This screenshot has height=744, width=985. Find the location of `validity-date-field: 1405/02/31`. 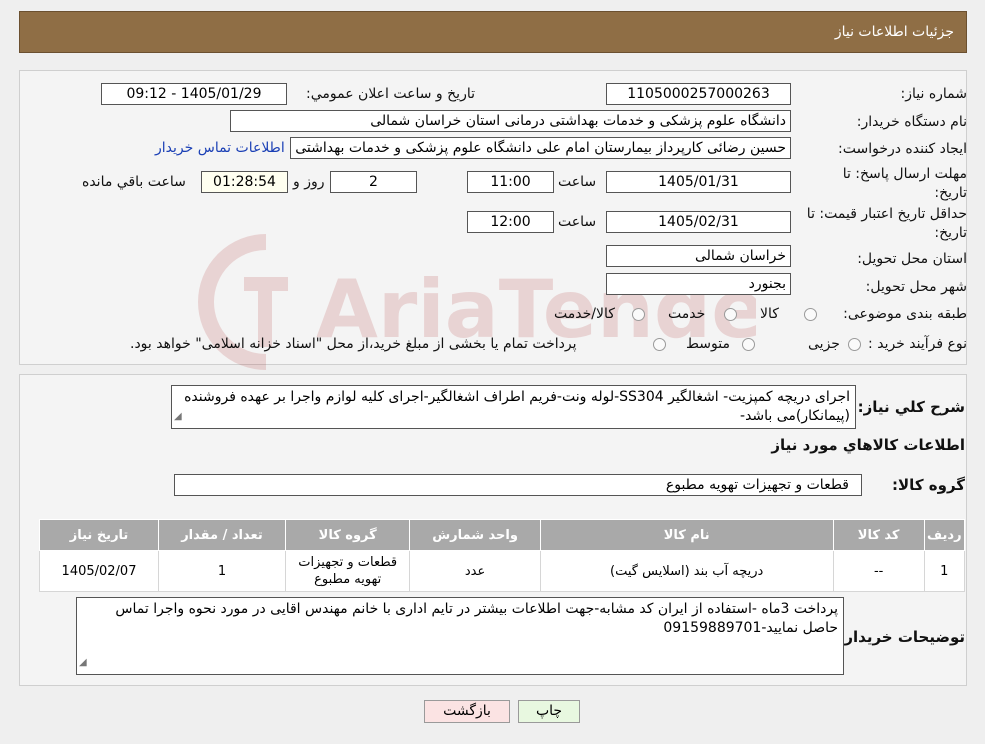

validity-date-field: 1405/02/31 is located at coordinates (698, 222).